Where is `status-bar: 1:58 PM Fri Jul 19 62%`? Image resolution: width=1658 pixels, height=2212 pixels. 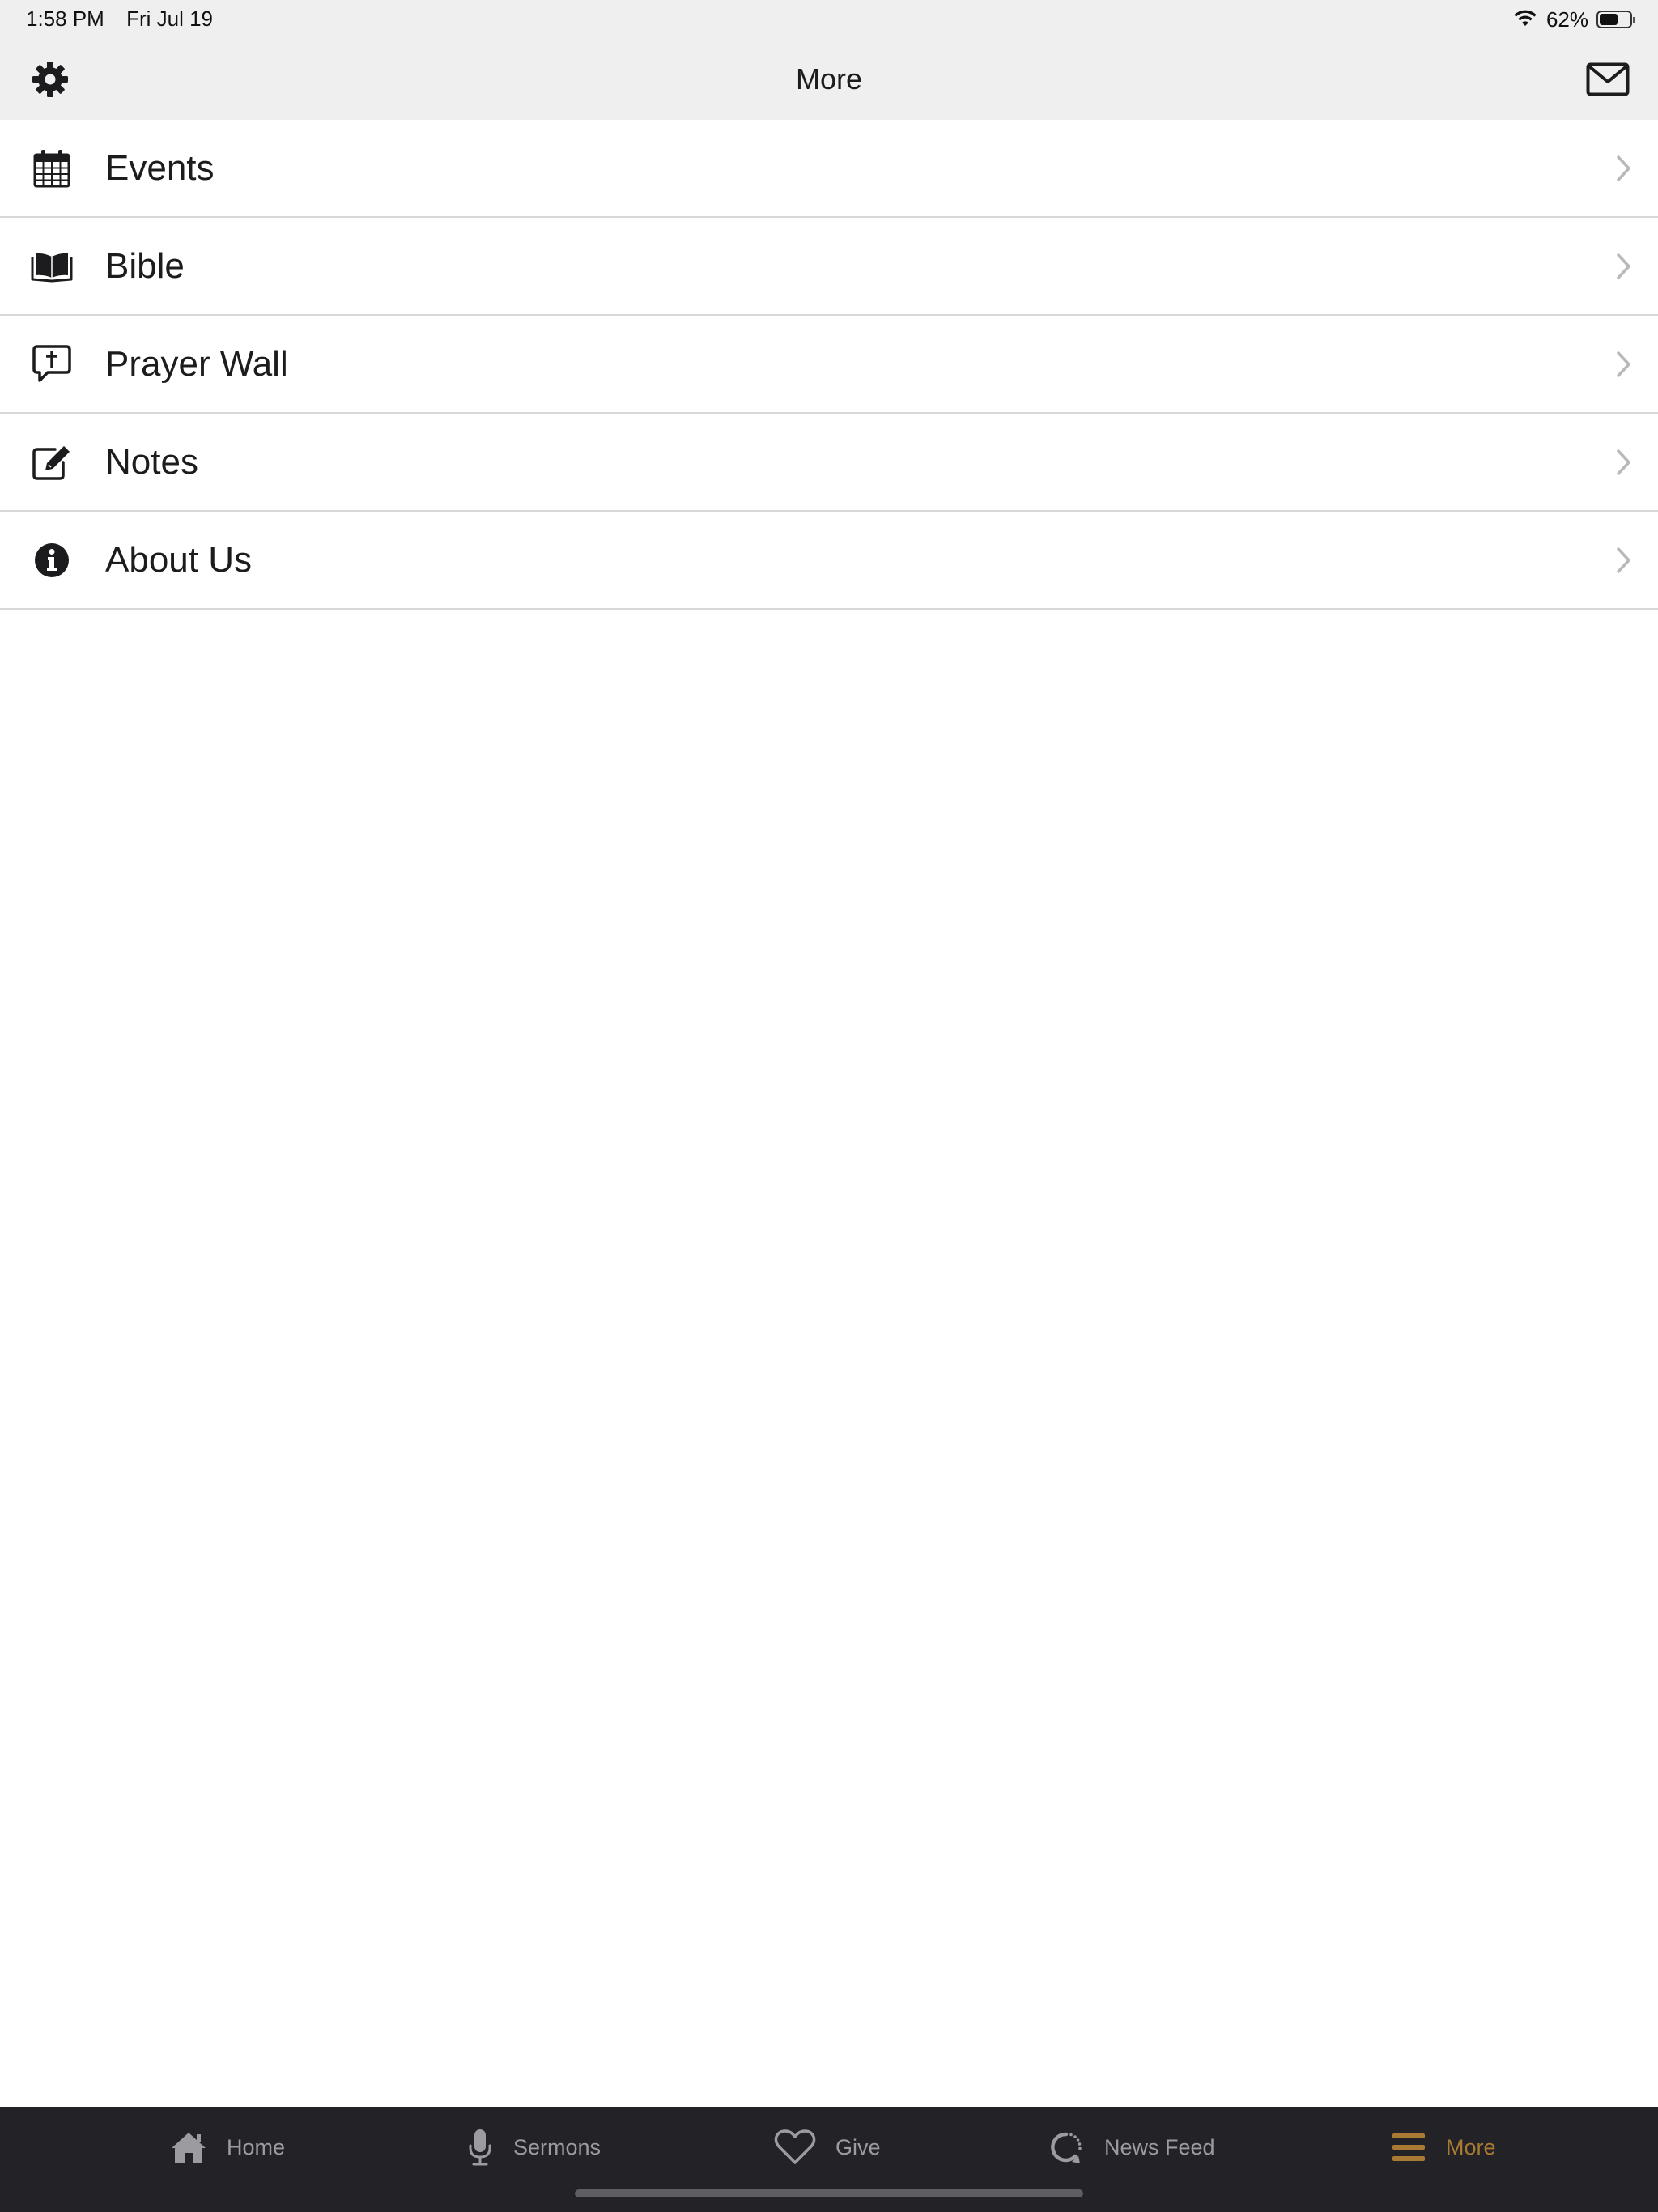
status-bar: 1:58 PM Fri Jul 19 62% is located at coordinates (829, 19).